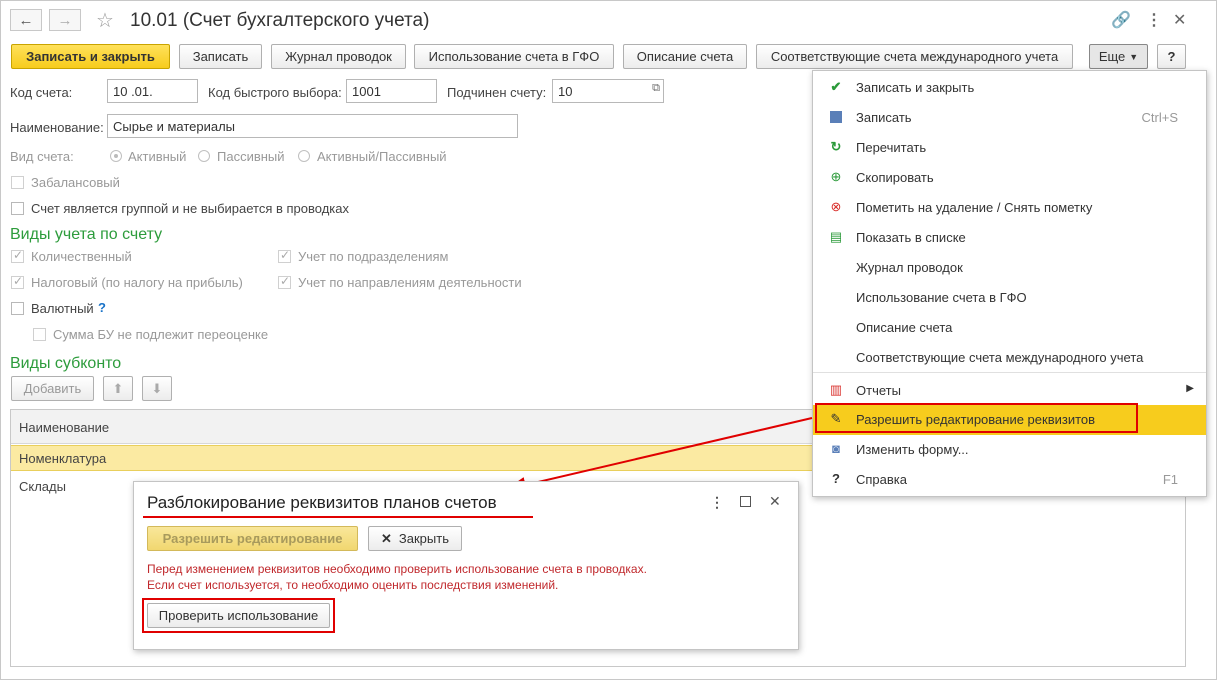  I want to click on maximize-icon, so click(745, 501).